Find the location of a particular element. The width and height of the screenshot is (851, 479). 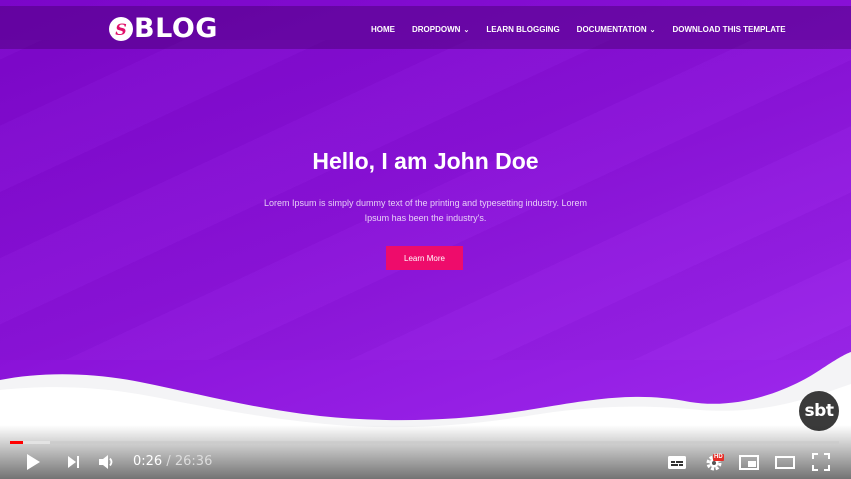

learn-more-button: Learn More is located at coordinates (424, 258).